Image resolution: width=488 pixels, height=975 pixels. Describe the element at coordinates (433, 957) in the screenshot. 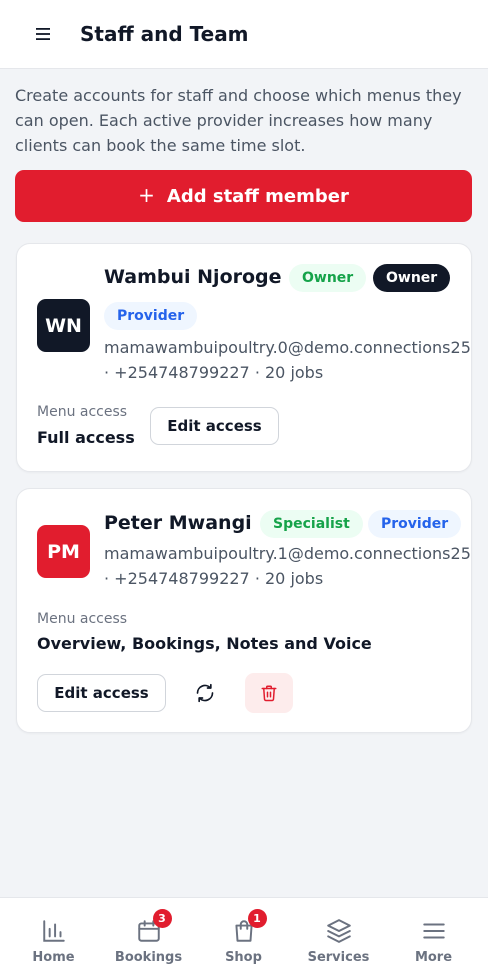

I see `nav-label: More` at that location.